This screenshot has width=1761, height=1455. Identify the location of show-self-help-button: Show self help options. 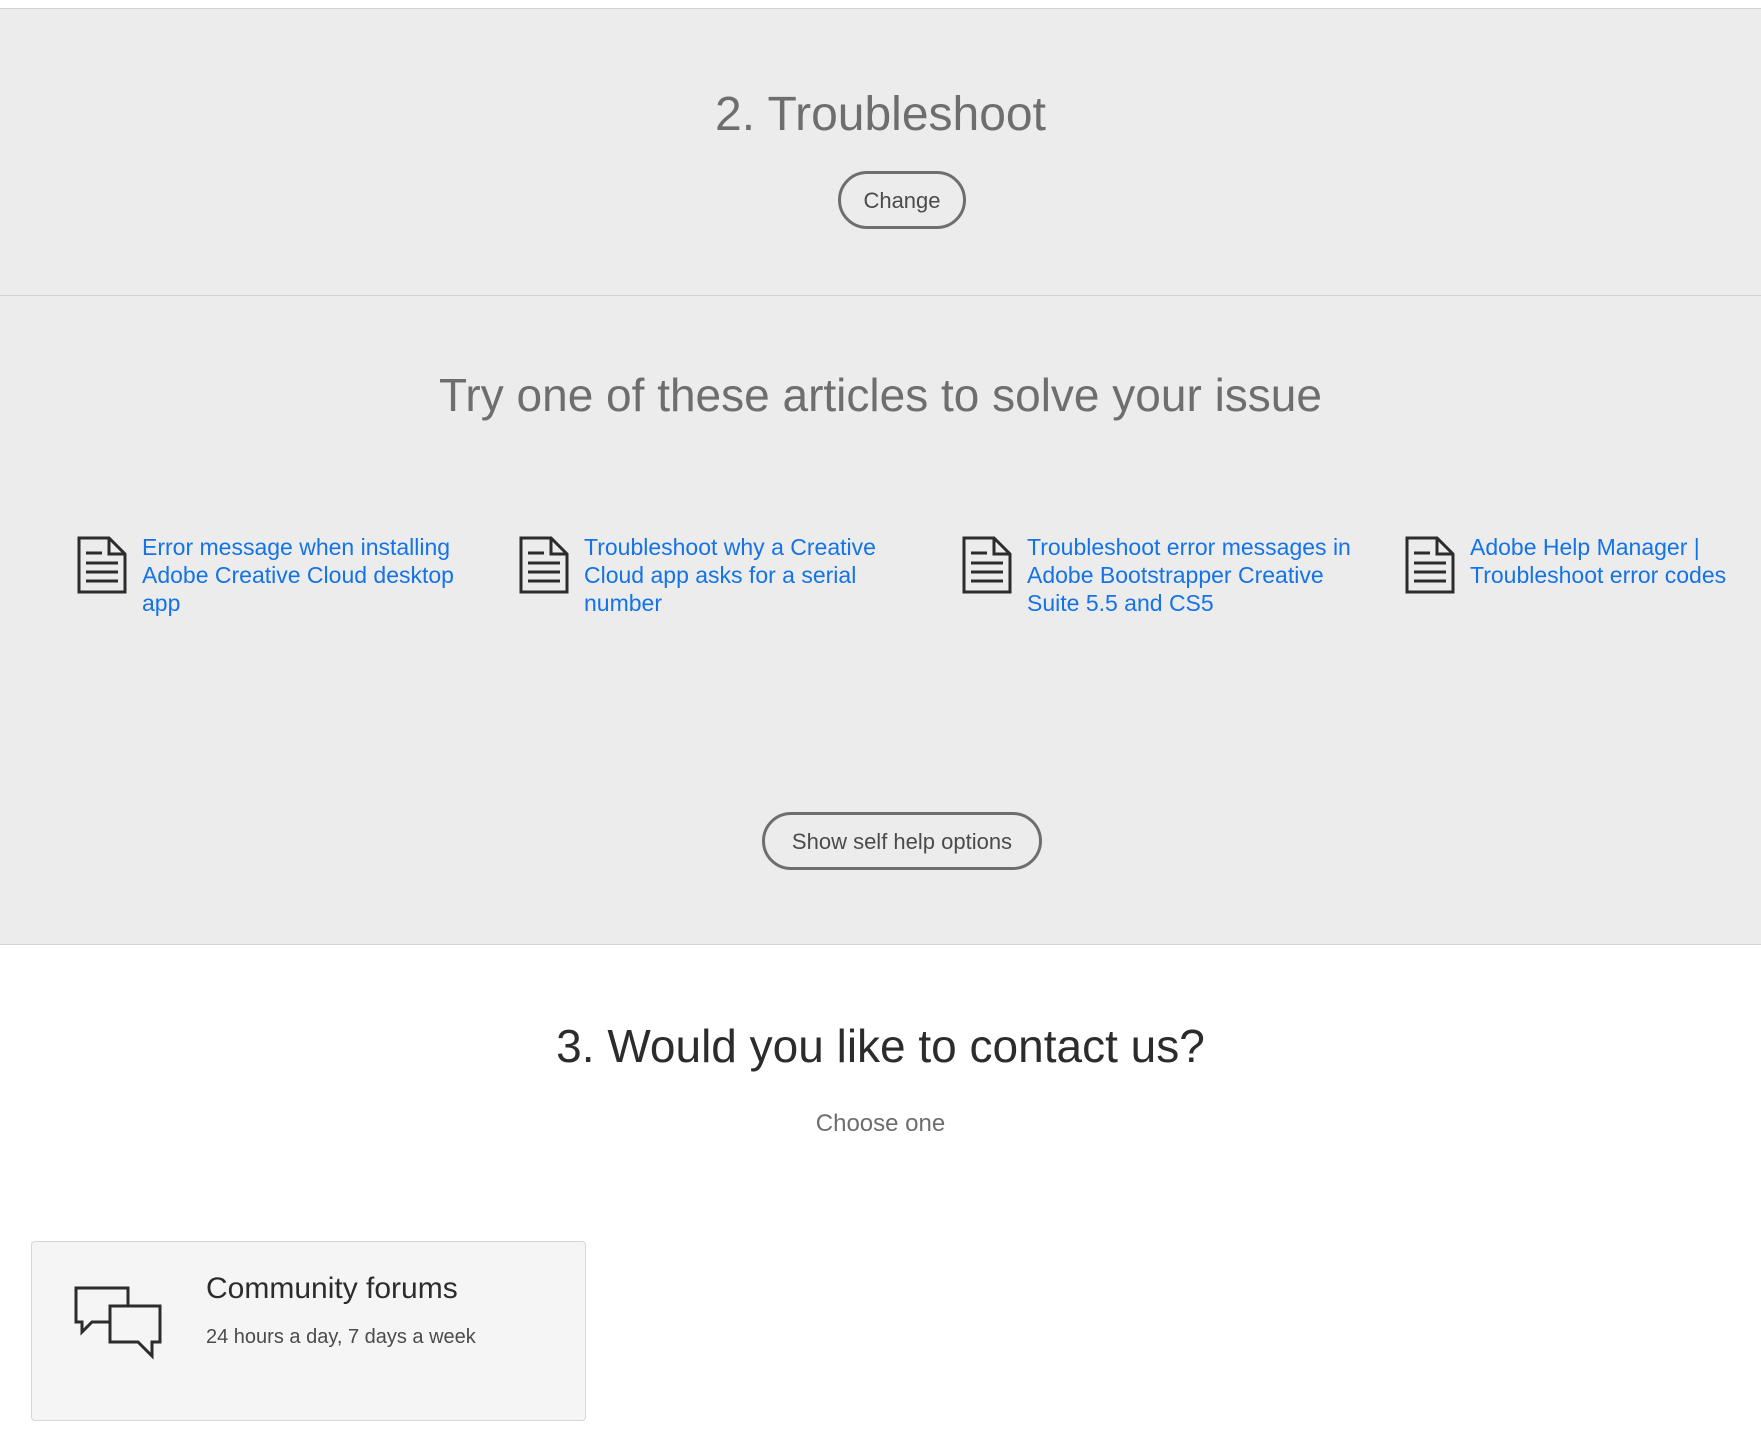
(902, 841).